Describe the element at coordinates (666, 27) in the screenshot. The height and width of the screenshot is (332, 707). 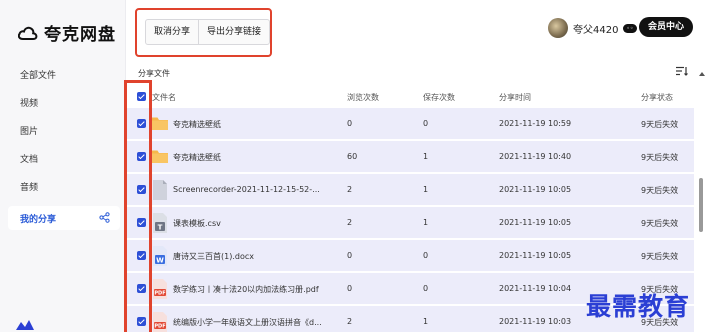
I see `member-center-button: 会员中心` at that location.